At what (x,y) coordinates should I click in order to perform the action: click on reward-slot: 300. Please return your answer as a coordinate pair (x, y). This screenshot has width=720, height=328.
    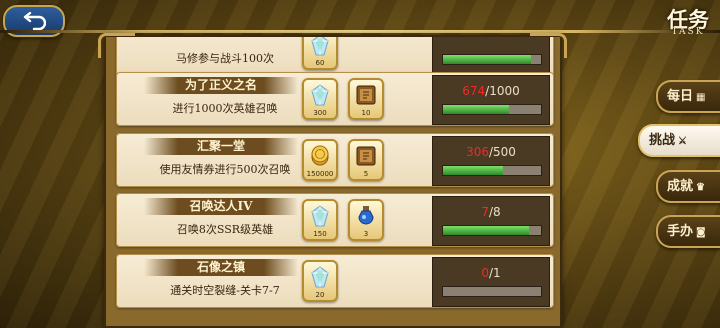
    Looking at the image, I should click on (320, 99).